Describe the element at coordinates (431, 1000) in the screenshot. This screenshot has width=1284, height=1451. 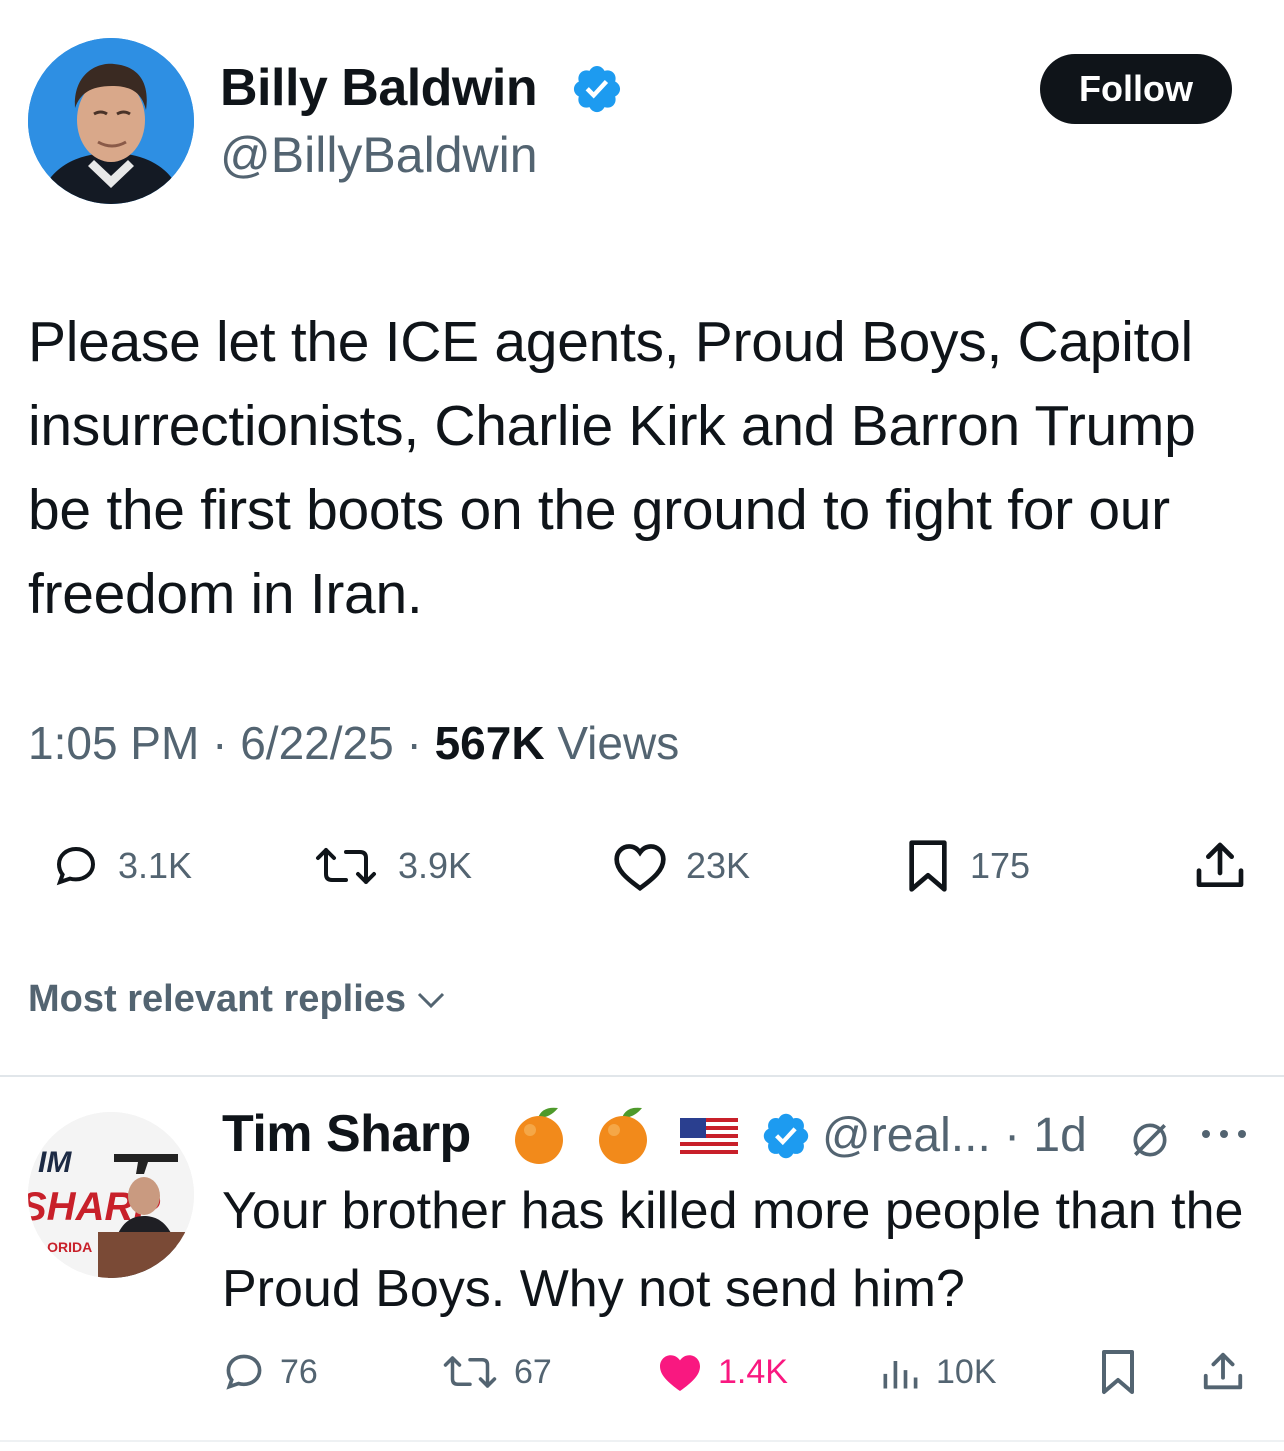
I see `chevron-down-icon` at that location.